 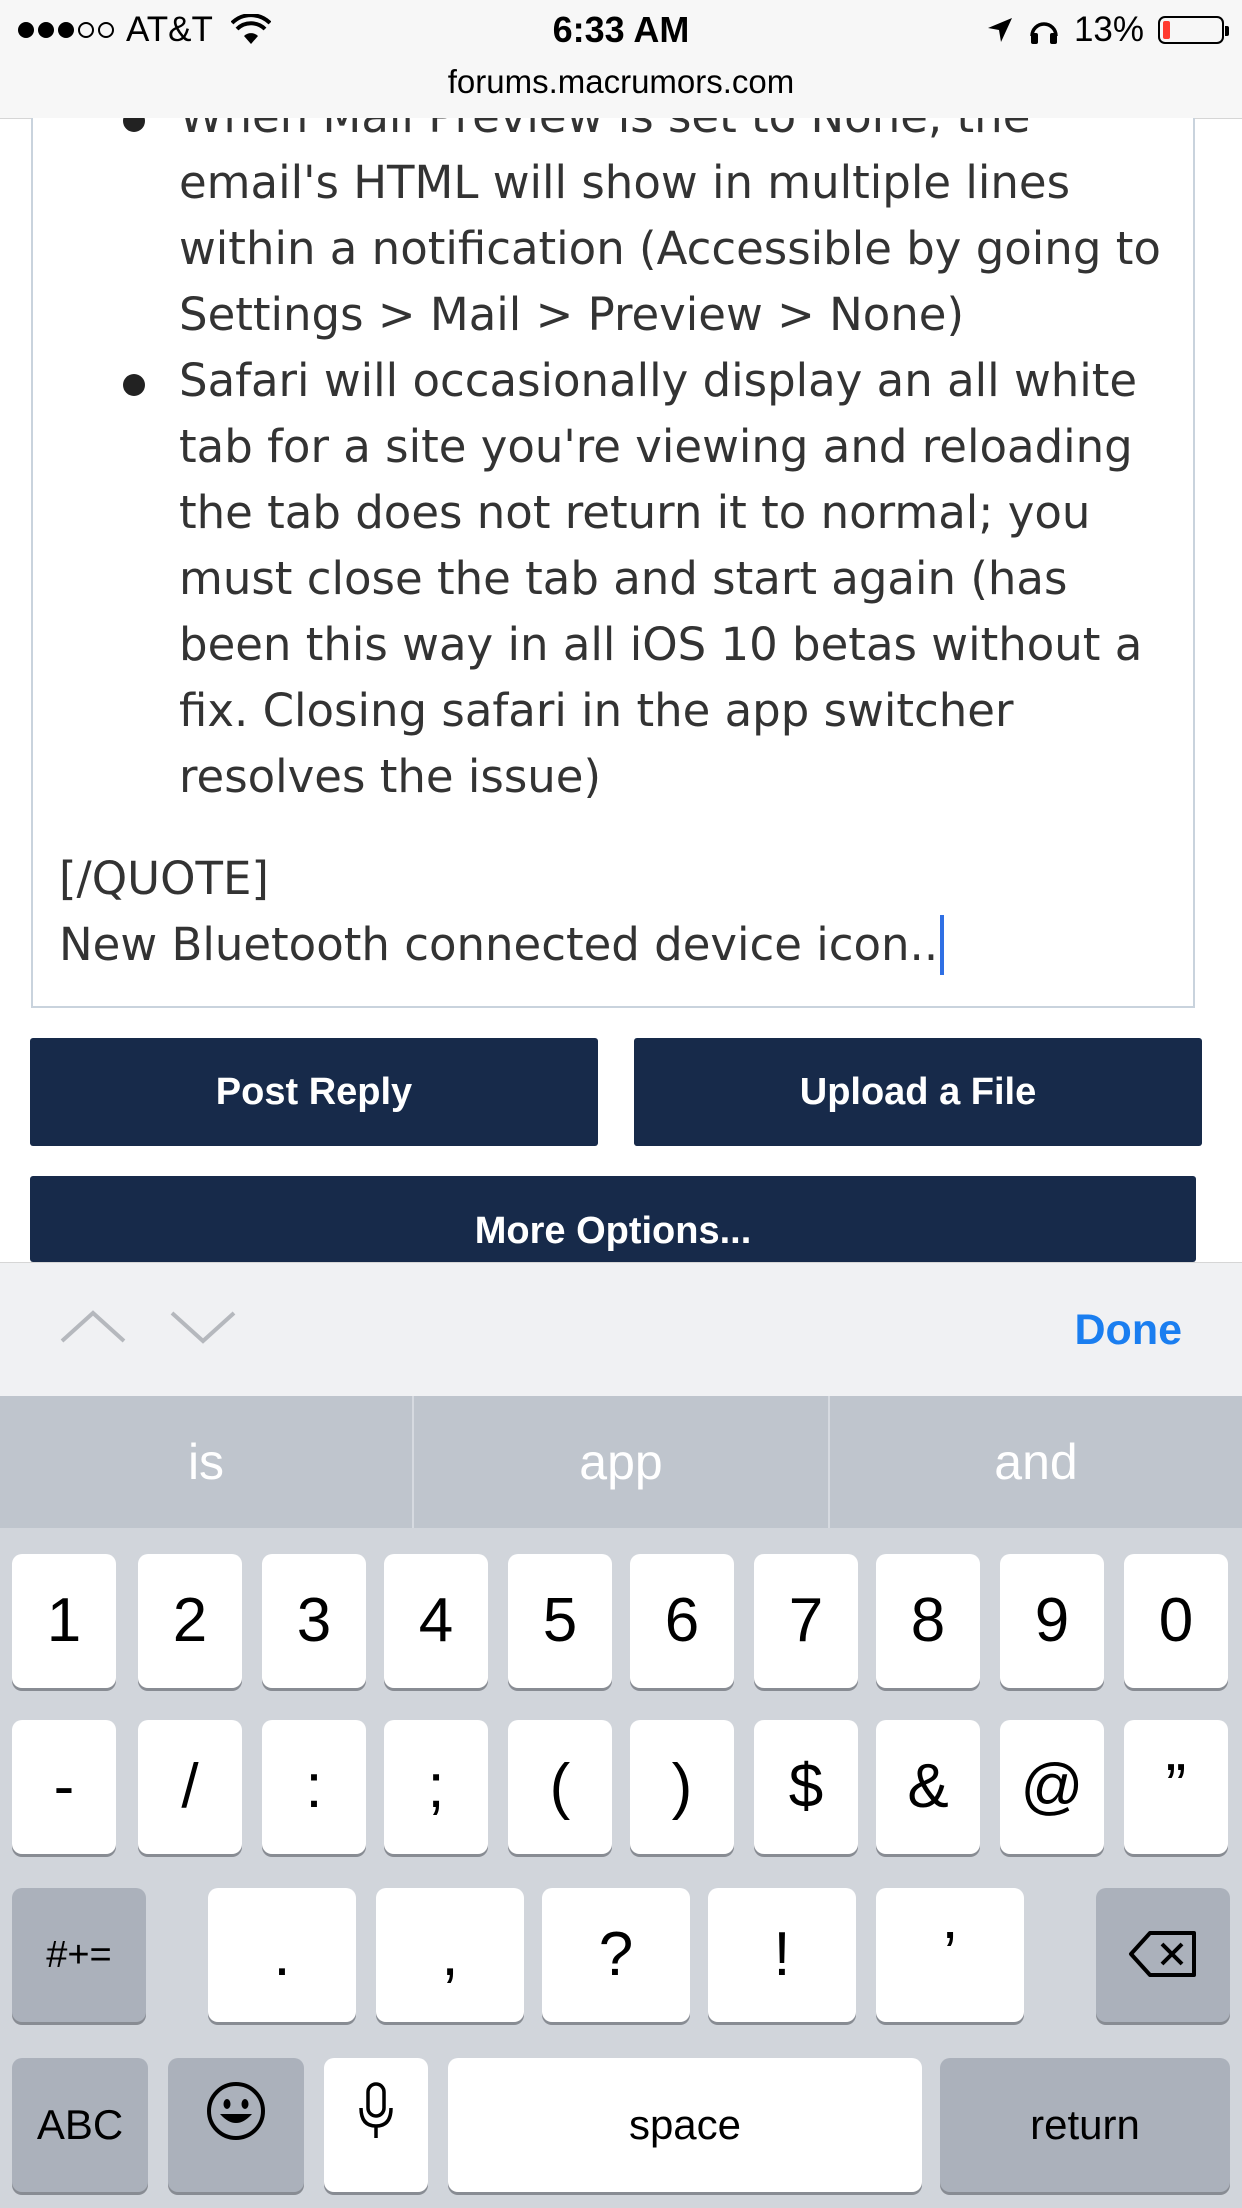 I want to click on key-dollar: $, so click(x=806, y=1787).